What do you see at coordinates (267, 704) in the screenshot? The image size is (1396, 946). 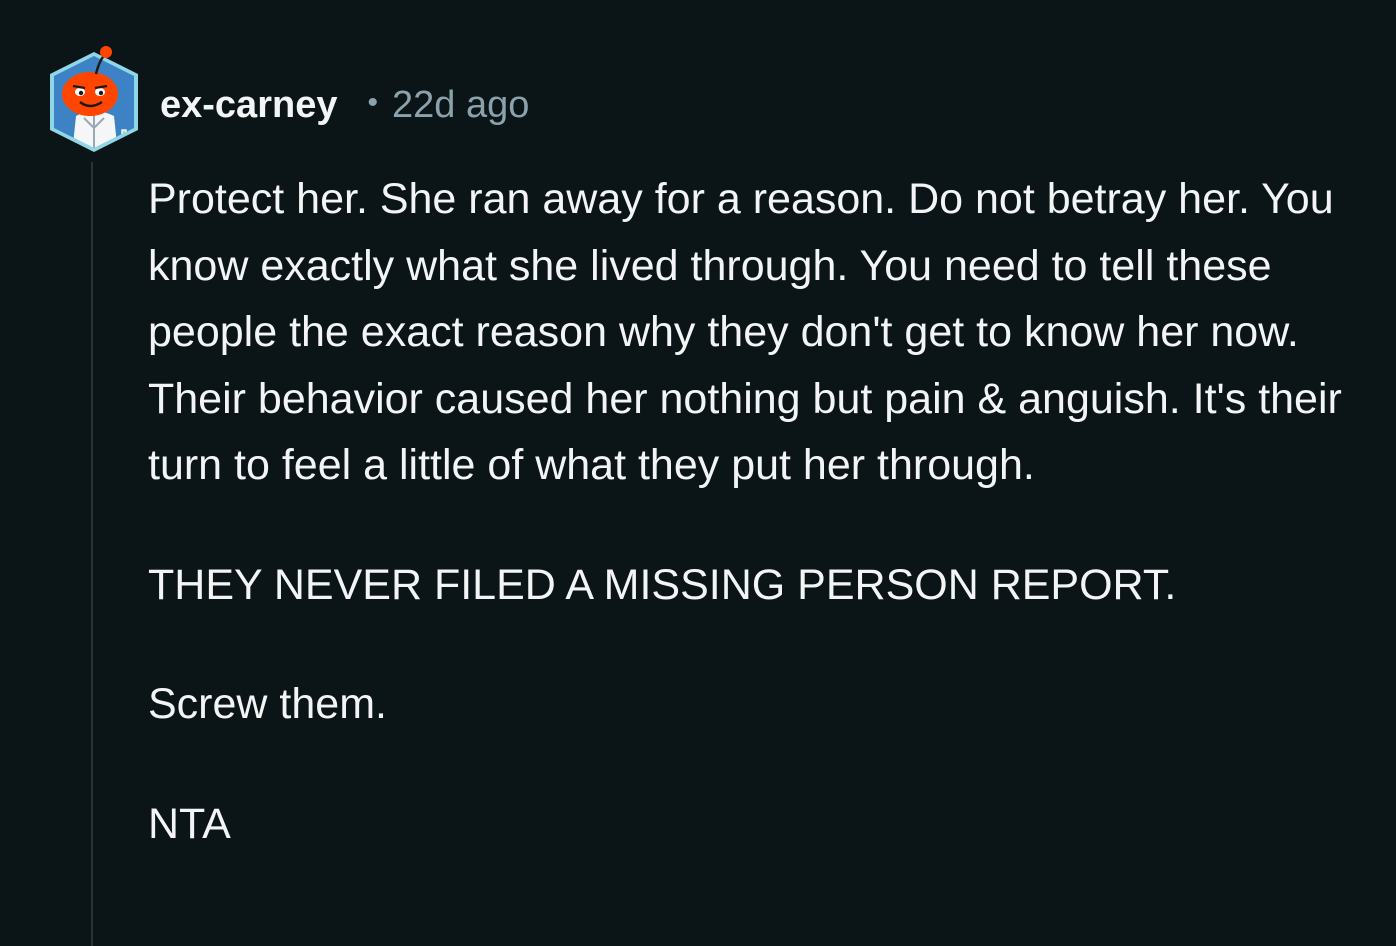 I see `comment-paragraph: Screw them.` at bounding box center [267, 704].